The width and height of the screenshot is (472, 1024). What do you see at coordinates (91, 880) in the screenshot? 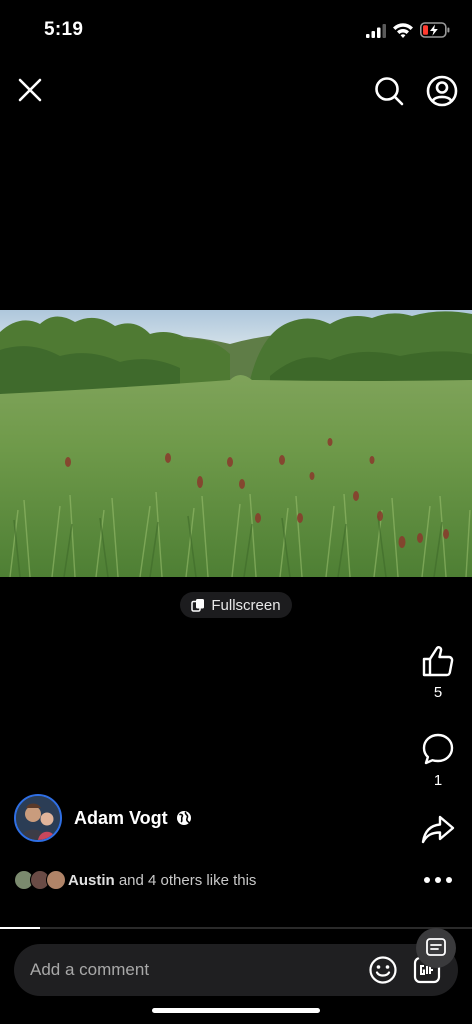
I see `liker-name: Austin` at bounding box center [91, 880].